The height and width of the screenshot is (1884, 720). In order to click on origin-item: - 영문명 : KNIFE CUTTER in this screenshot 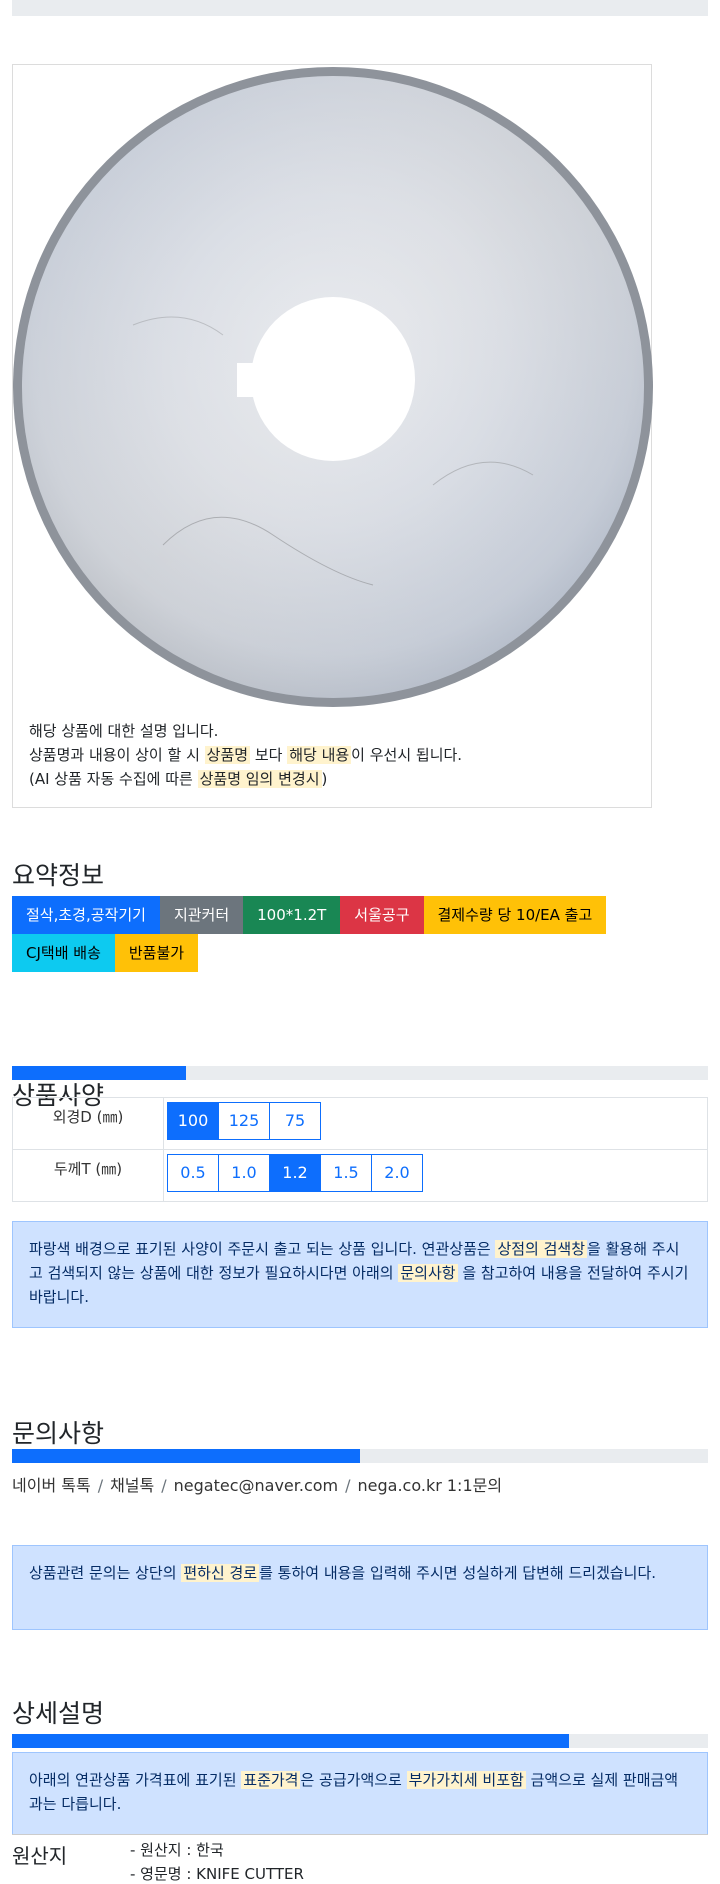, I will do `click(217, 1874)`.